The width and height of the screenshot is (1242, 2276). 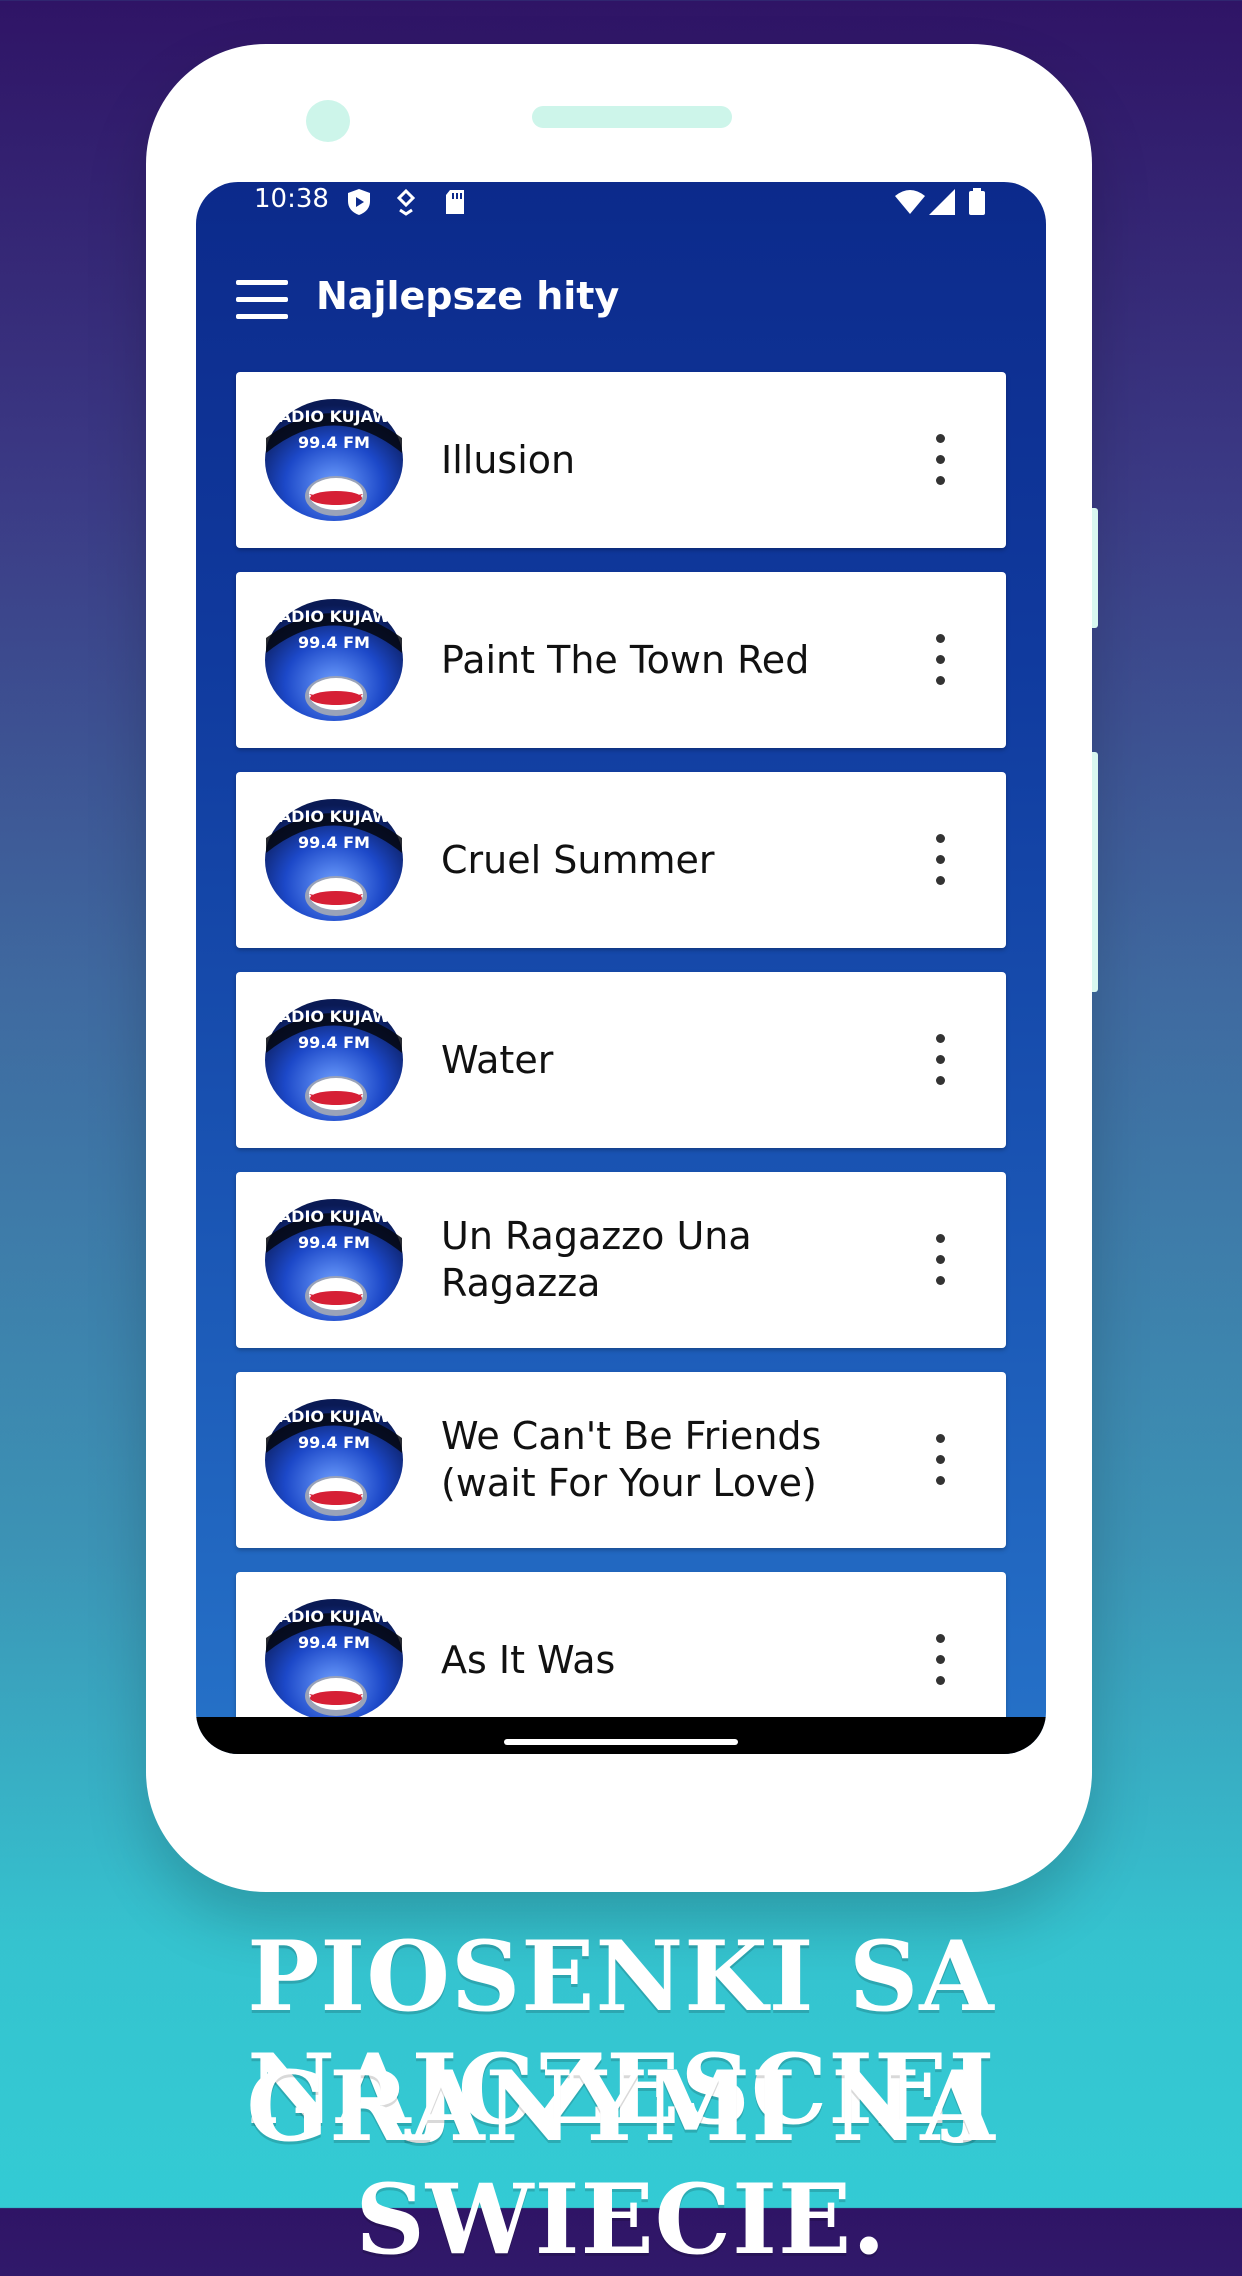 What do you see at coordinates (291, 199) in the screenshot?
I see `status-time: 10:38` at bounding box center [291, 199].